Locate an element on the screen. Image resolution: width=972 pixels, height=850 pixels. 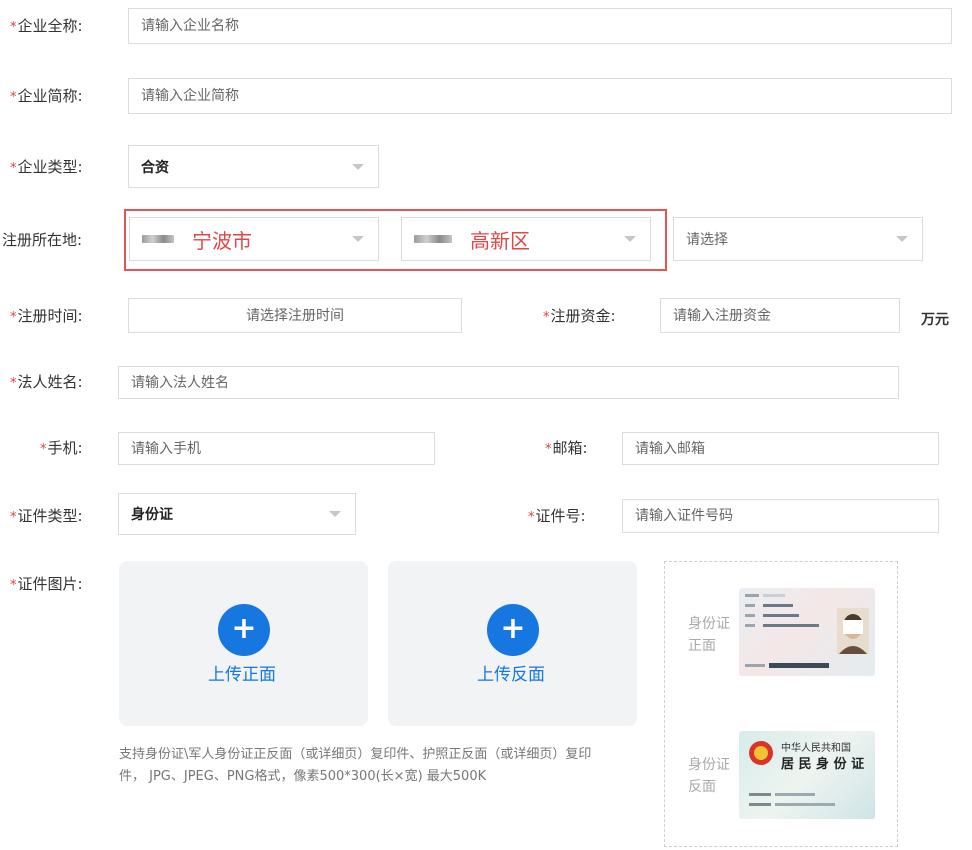
id-card-back-subtitle: 居 民 身 份 证 is located at coordinates (823, 764).